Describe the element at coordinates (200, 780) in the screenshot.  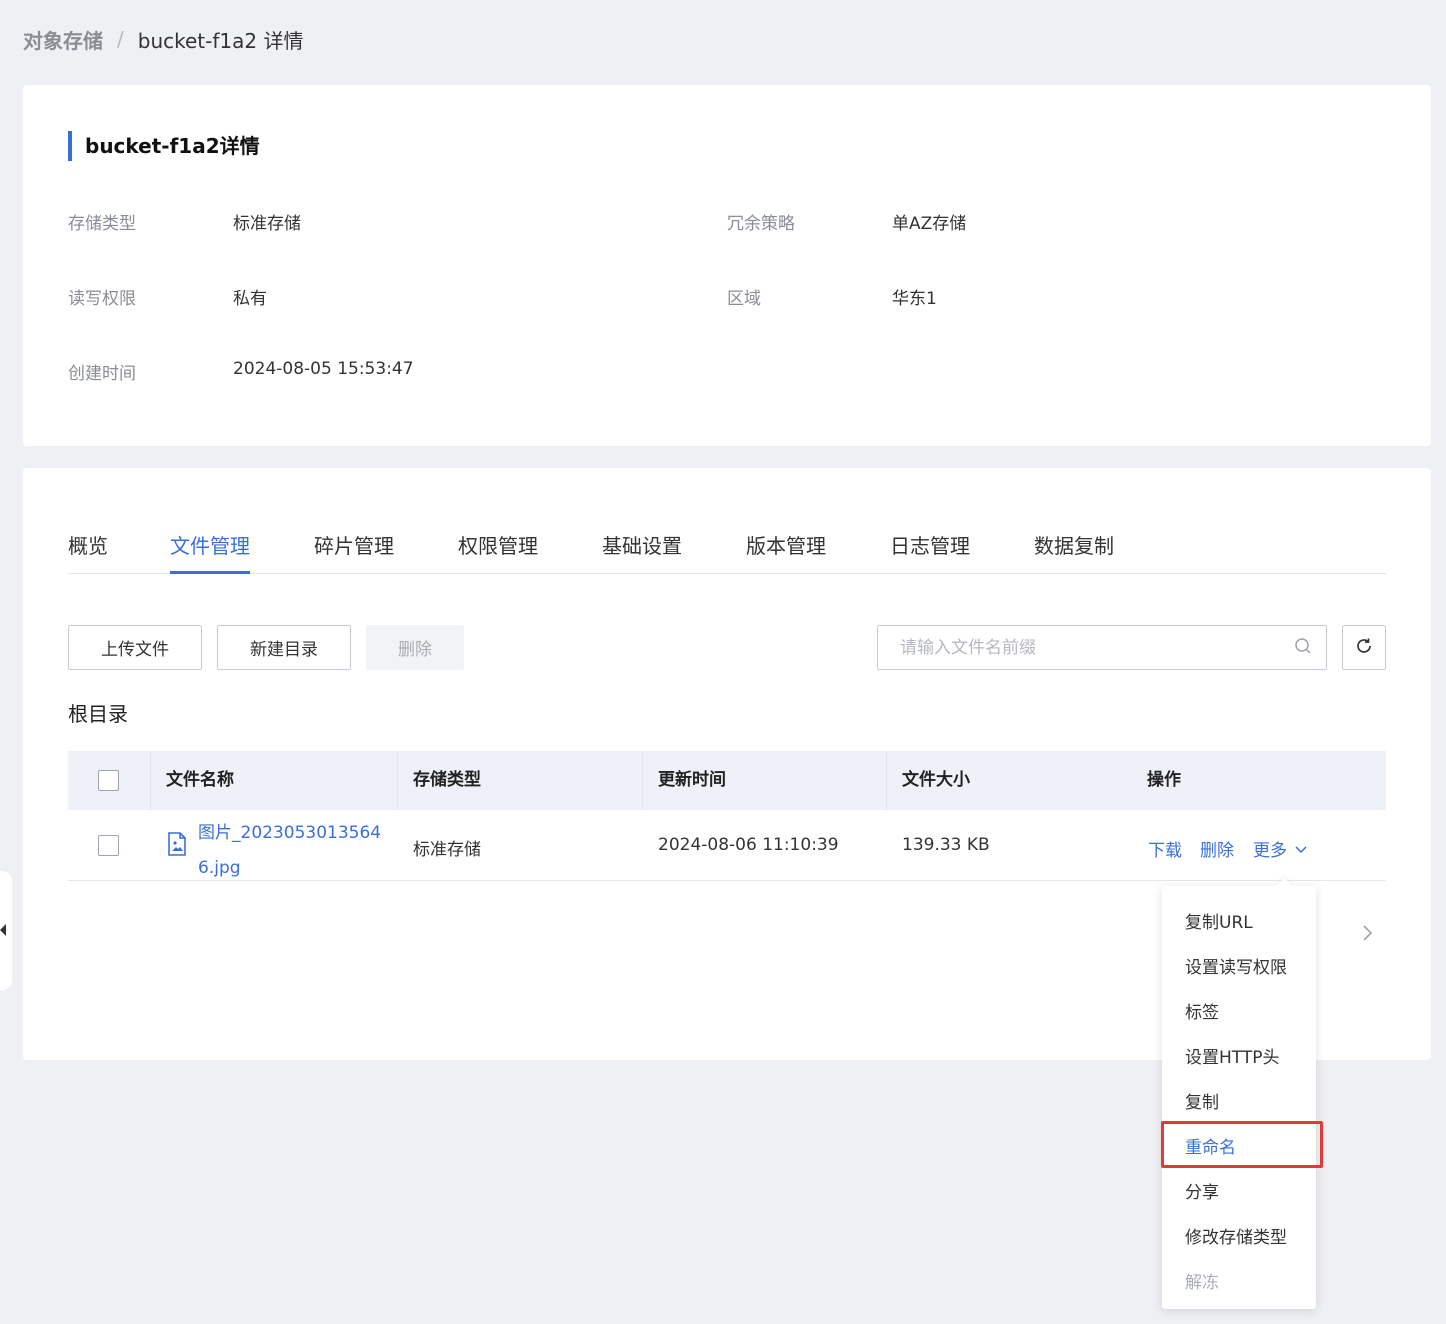
I see `header-file-name: 文件名称` at that location.